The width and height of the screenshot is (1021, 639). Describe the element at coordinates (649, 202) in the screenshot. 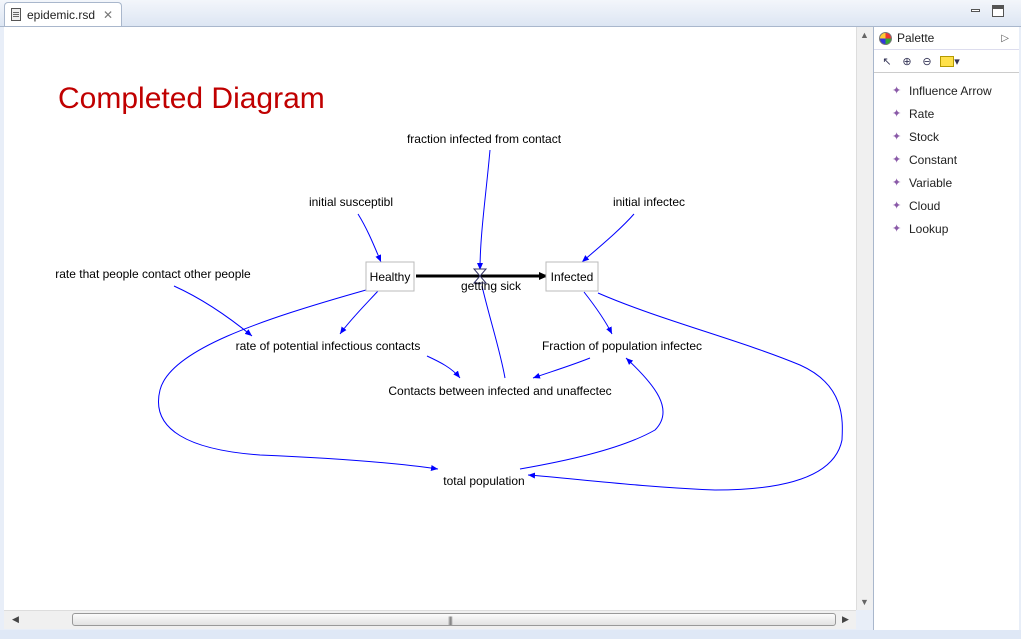

I see `variable-initial-infected: initial infectec` at that location.